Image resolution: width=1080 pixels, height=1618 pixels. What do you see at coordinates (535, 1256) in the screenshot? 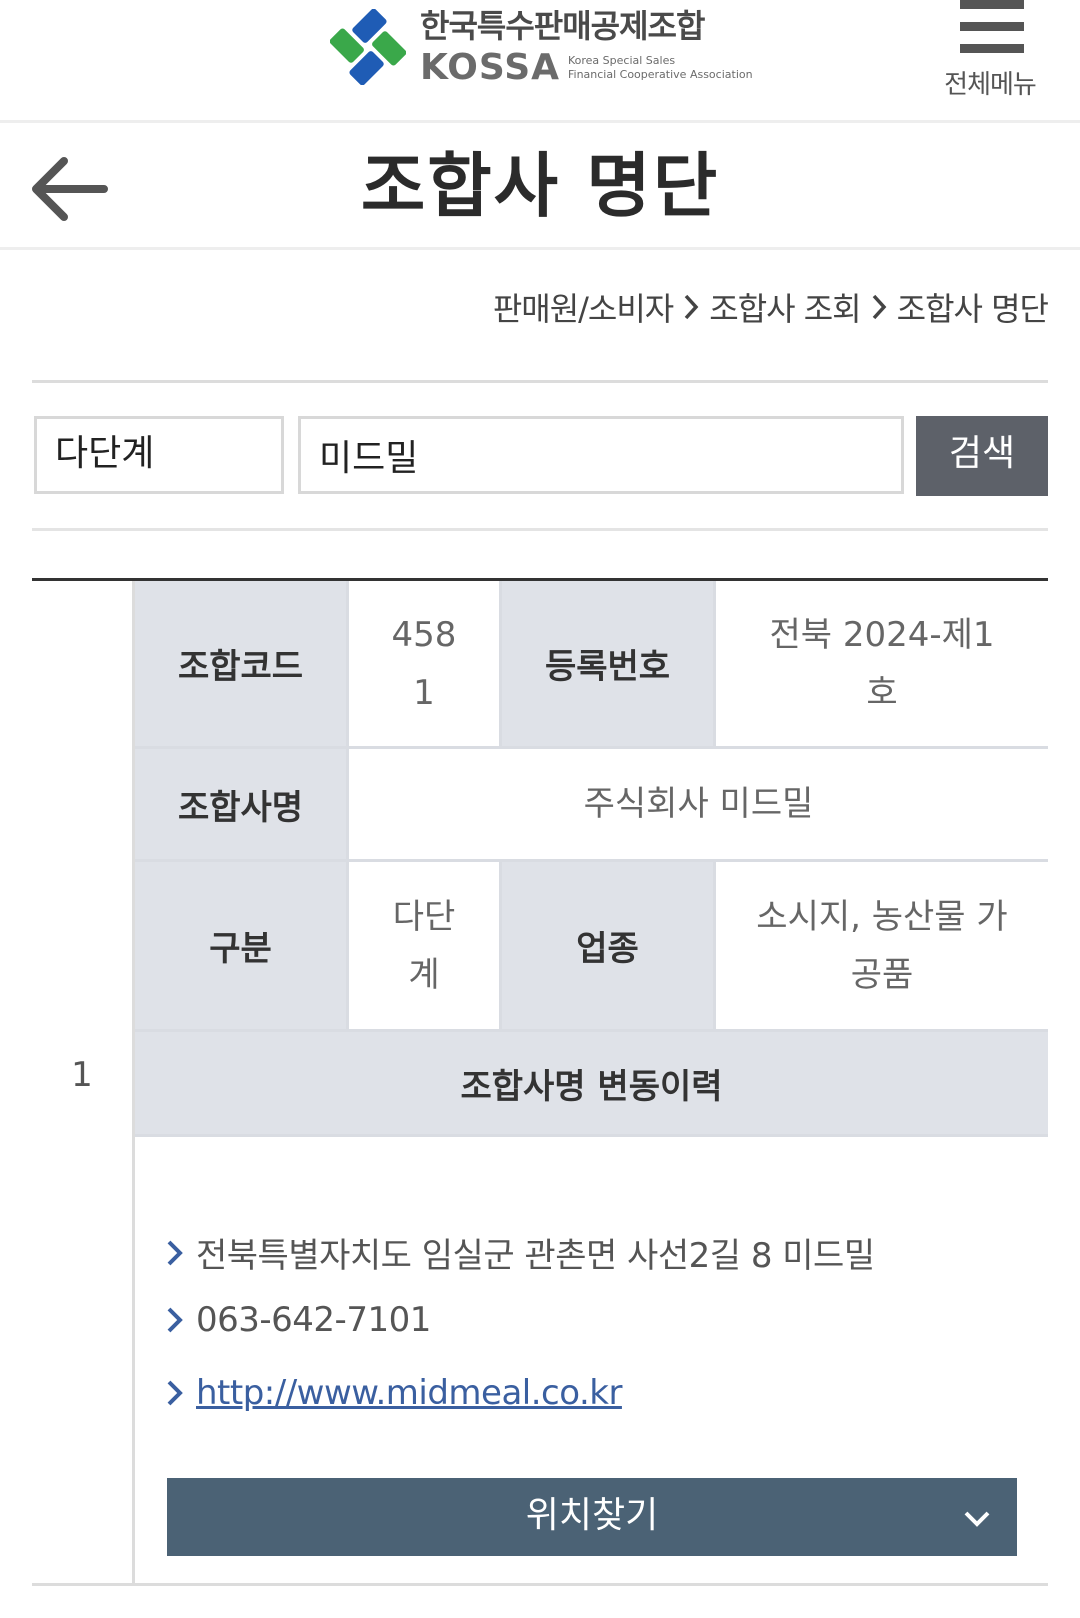
I see `address-text: 전북특별자치도 임실군 관촌면 사선2길 8 미드밀` at bounding box center [535, 1256].